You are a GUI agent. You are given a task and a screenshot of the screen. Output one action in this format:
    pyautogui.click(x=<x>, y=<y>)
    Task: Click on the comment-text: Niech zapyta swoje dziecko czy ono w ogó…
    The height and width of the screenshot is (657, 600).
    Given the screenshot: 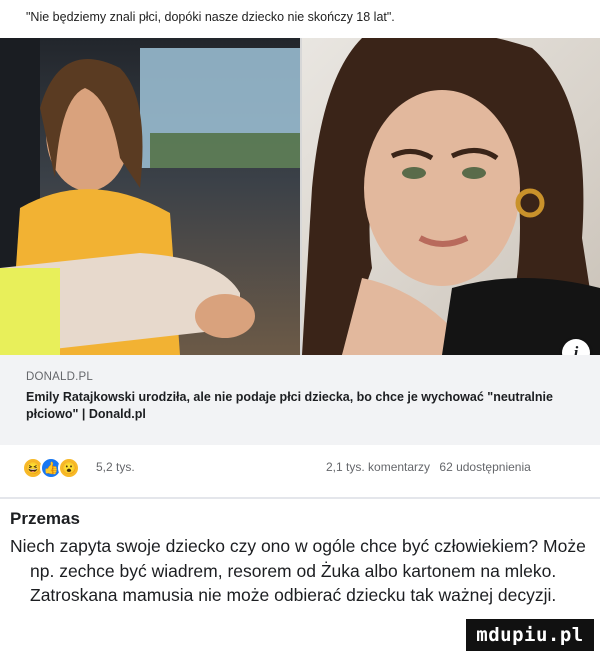 What is the action you would take?
    pyautogui.click(x=298, y=570)
    